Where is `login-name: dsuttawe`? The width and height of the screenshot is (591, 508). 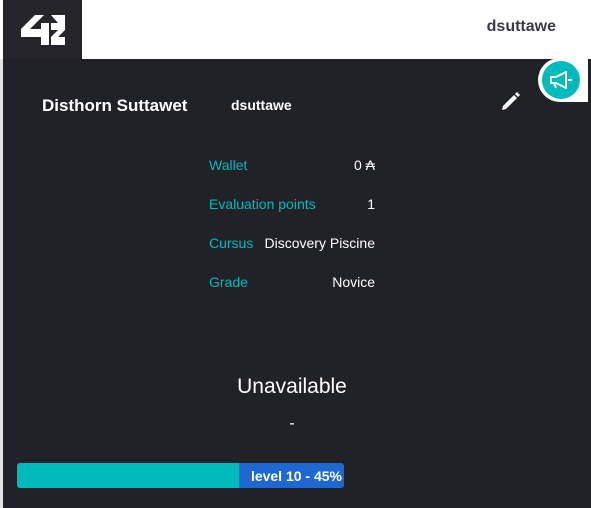
login-name: dsuttawe is located at coordinates (261, 105).